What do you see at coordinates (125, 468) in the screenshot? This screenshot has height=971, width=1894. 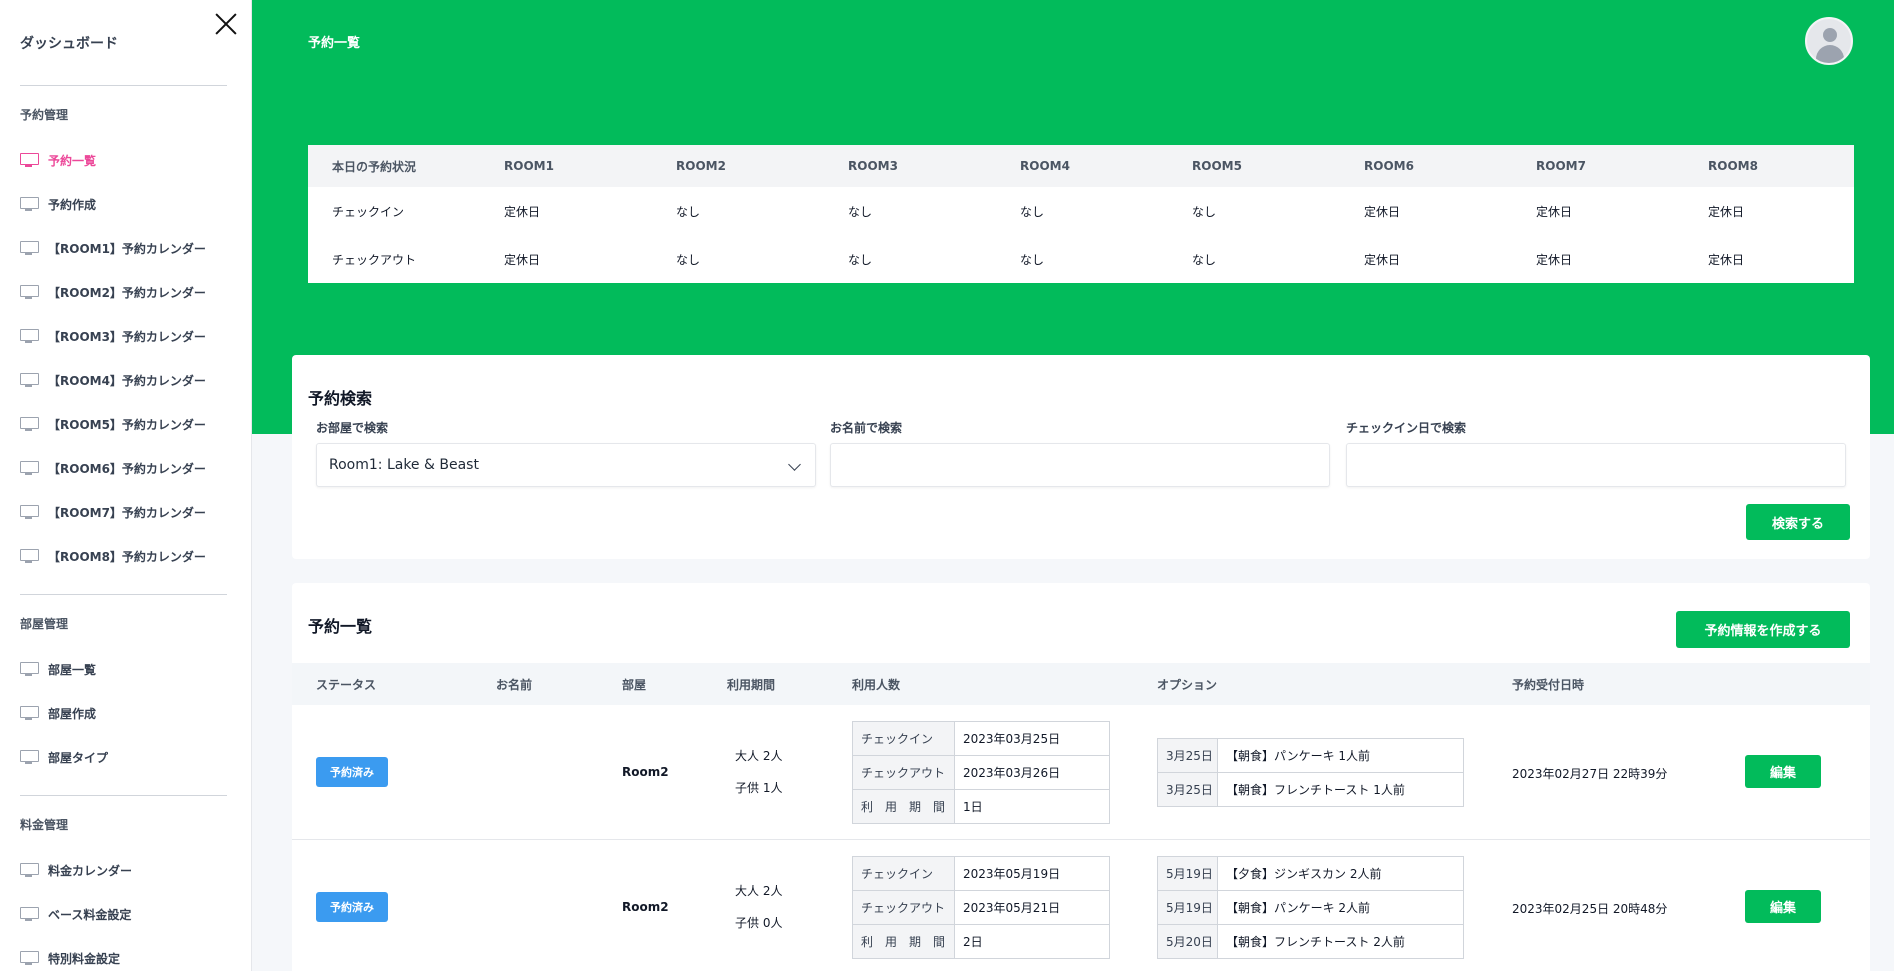 I see `sidebar-item-room6-calendar: 【ROOM6】予約カレンダー` at bounding box center [125, 468].